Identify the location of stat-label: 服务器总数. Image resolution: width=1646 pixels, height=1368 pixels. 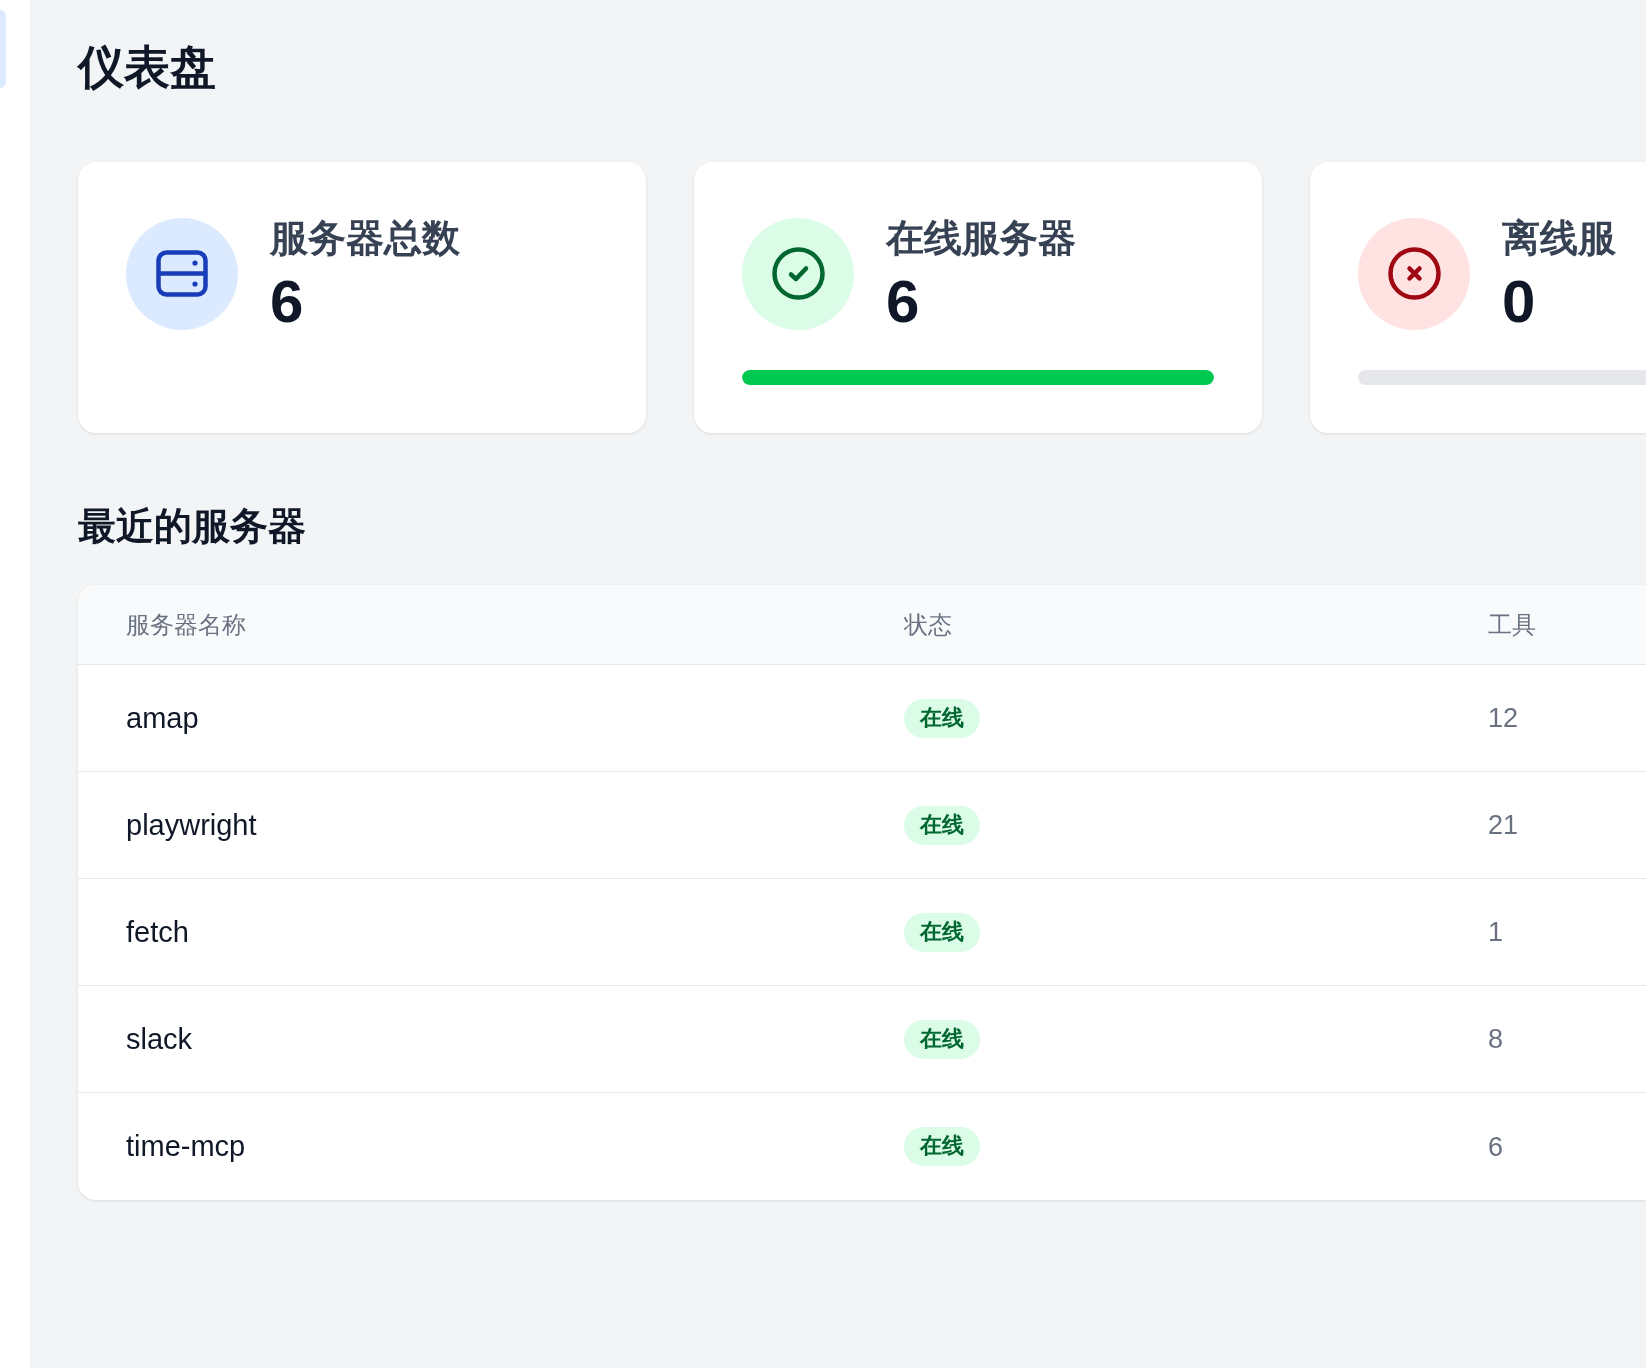
(365, 239).